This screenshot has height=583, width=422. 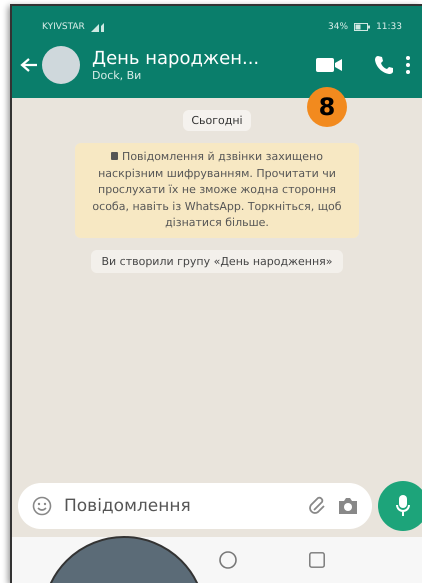 What do you see at coordinates (217, 120) in the screenshot?
I see `date-chip: Сьогодні` at bounding box center [217, 120].